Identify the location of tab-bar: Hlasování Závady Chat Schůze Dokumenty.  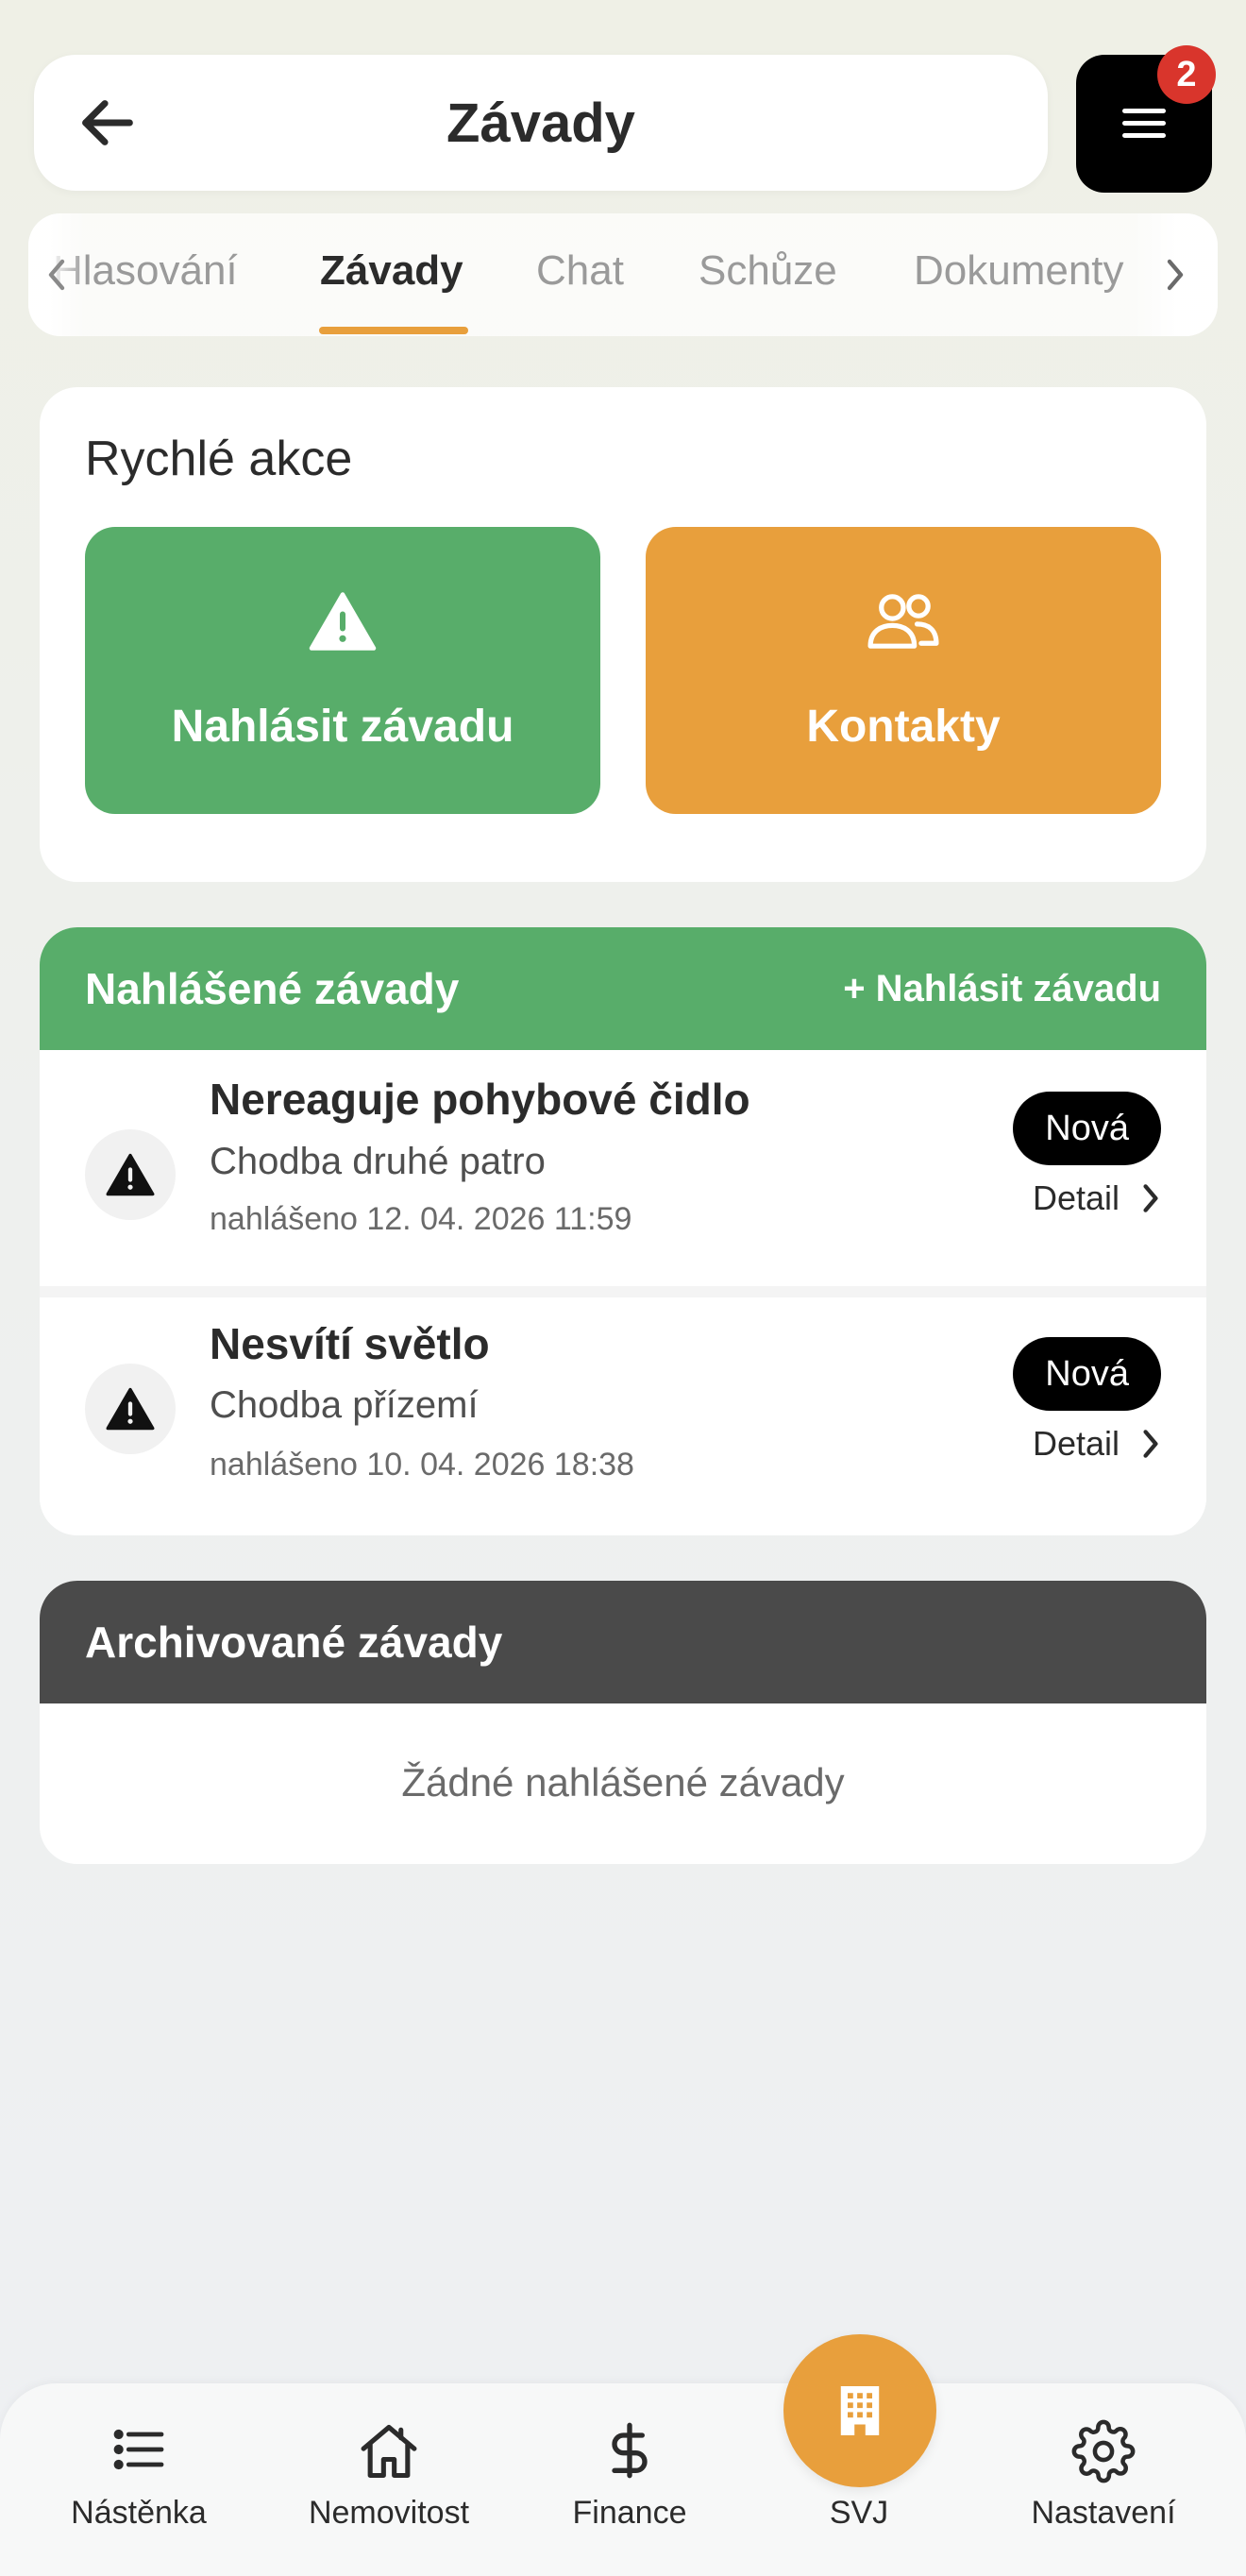
(623, 274).